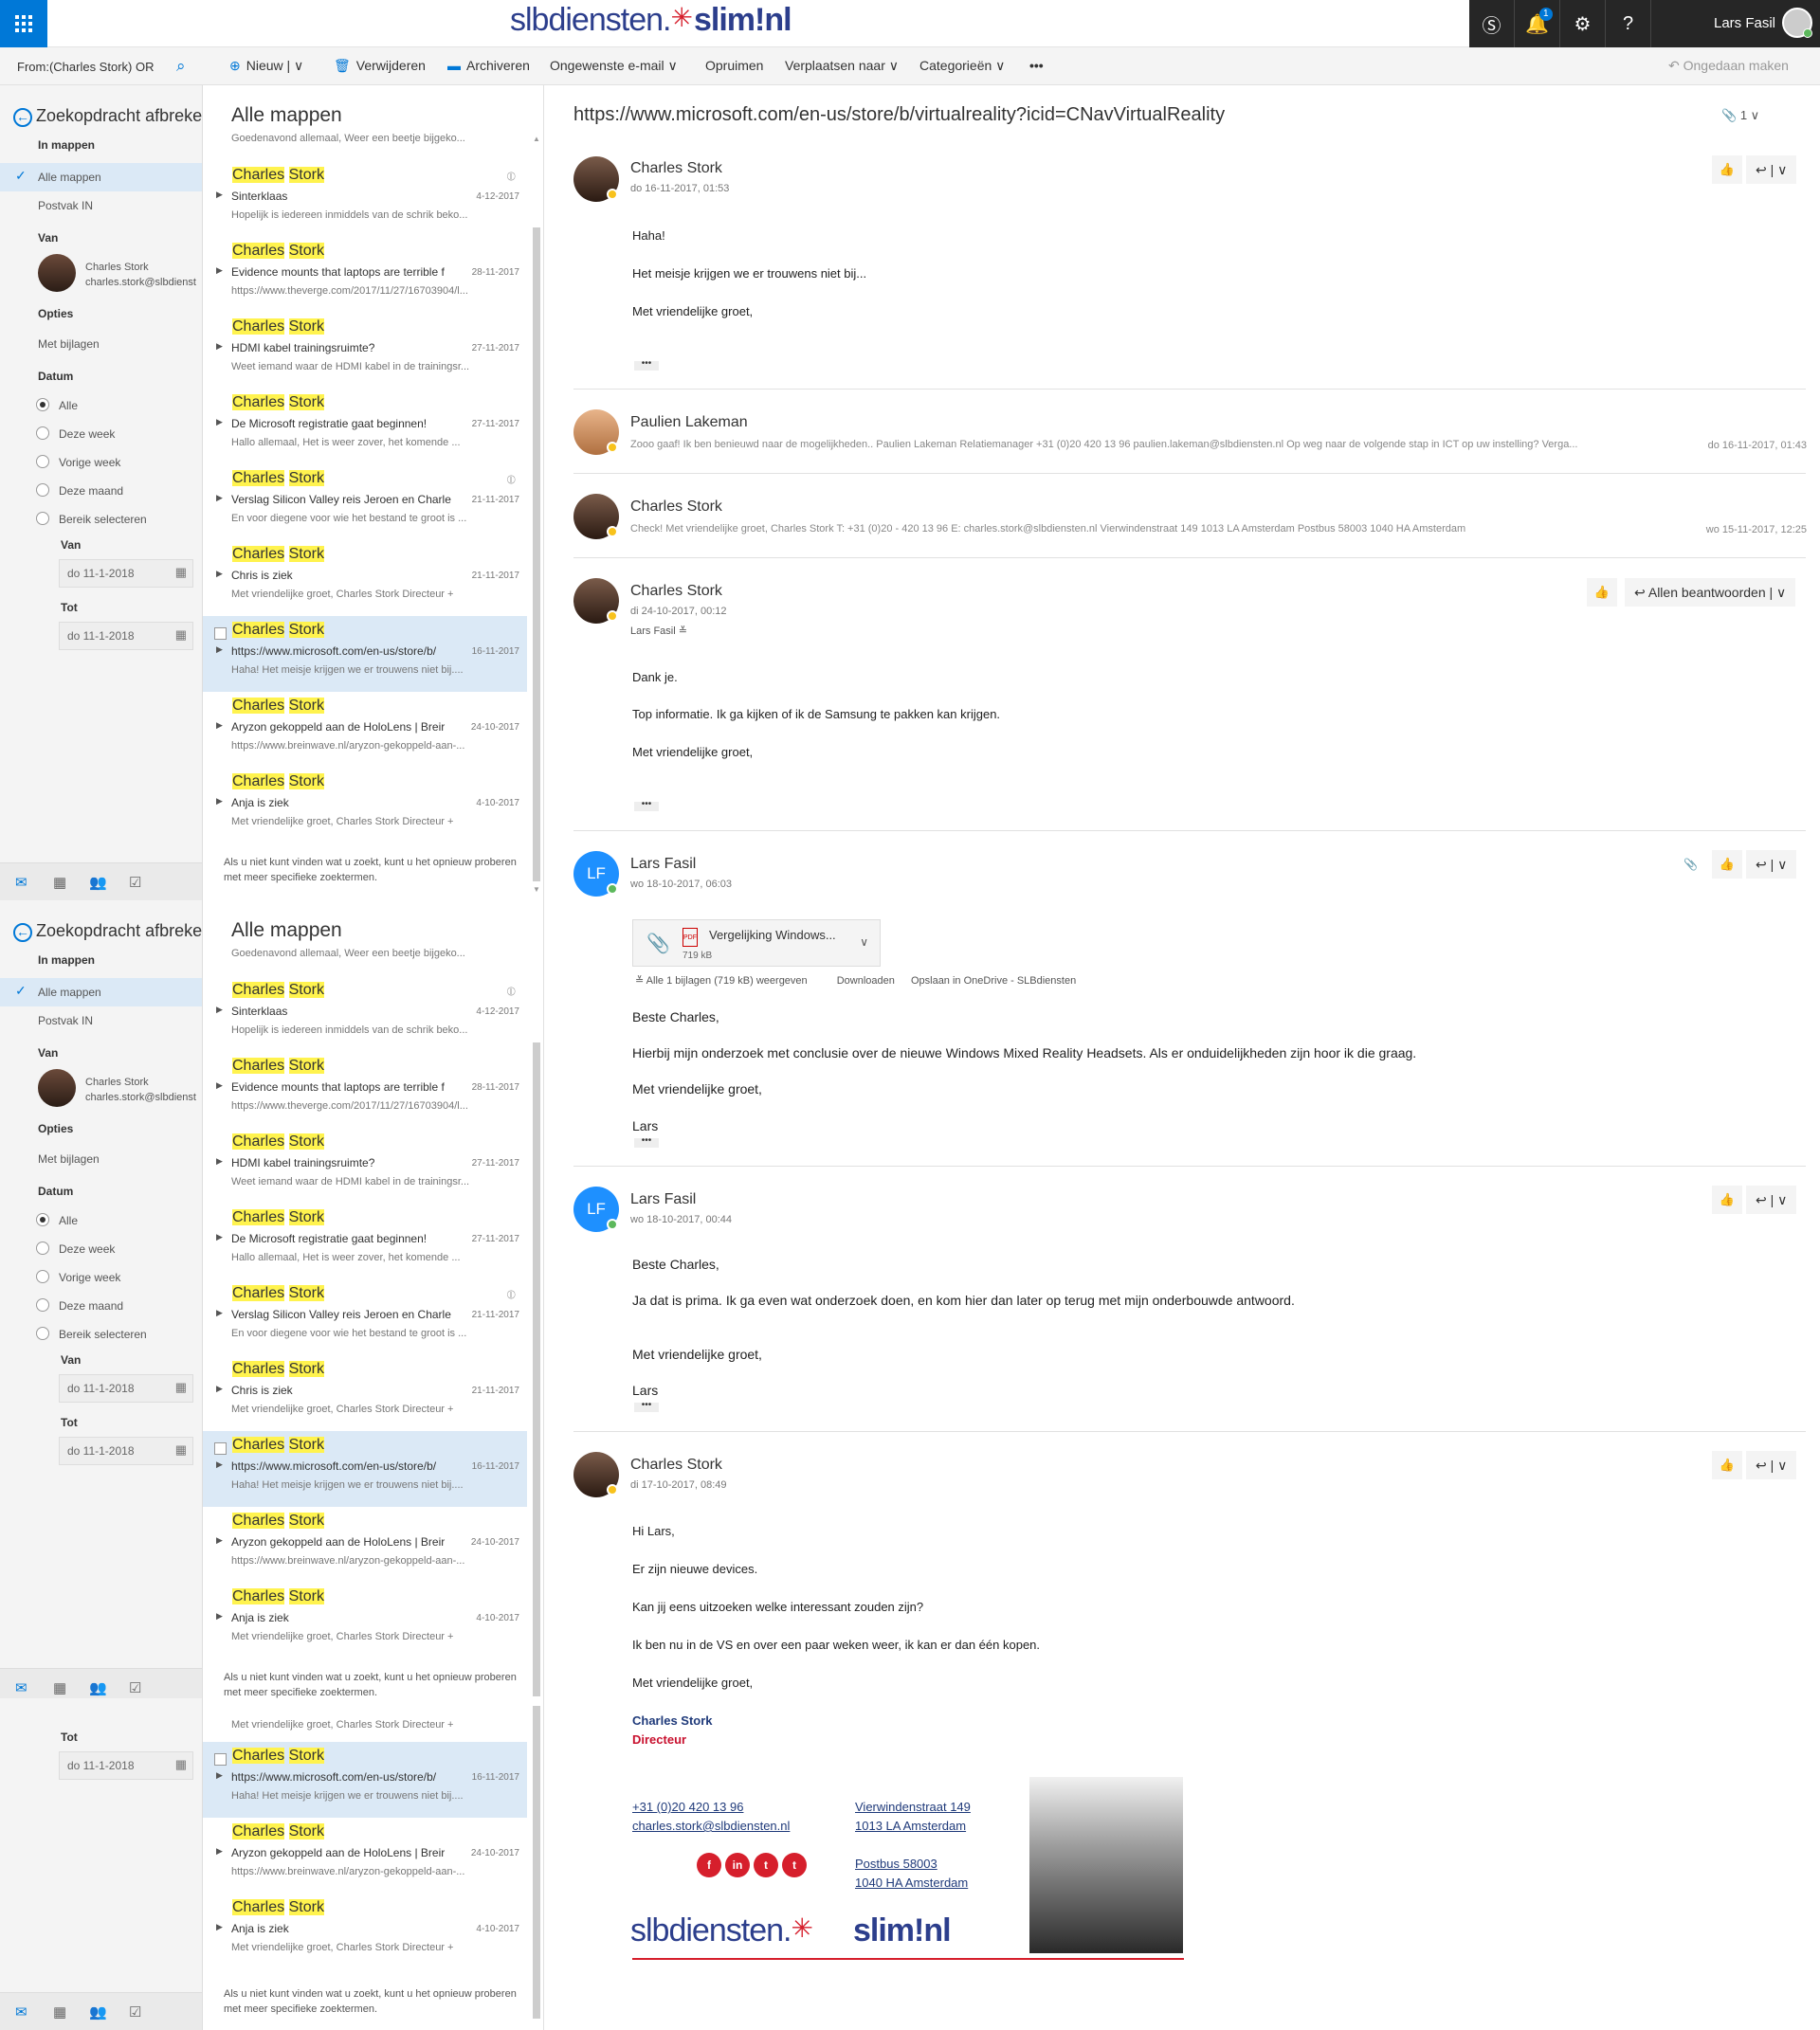 Image resolution: width=1820 pixels, height=2030 pixels. What do you see at coordinates (689, 423) in the screenshot?
I see `message-sender: Paulien Lakeman` at bounding box center [689, 423].